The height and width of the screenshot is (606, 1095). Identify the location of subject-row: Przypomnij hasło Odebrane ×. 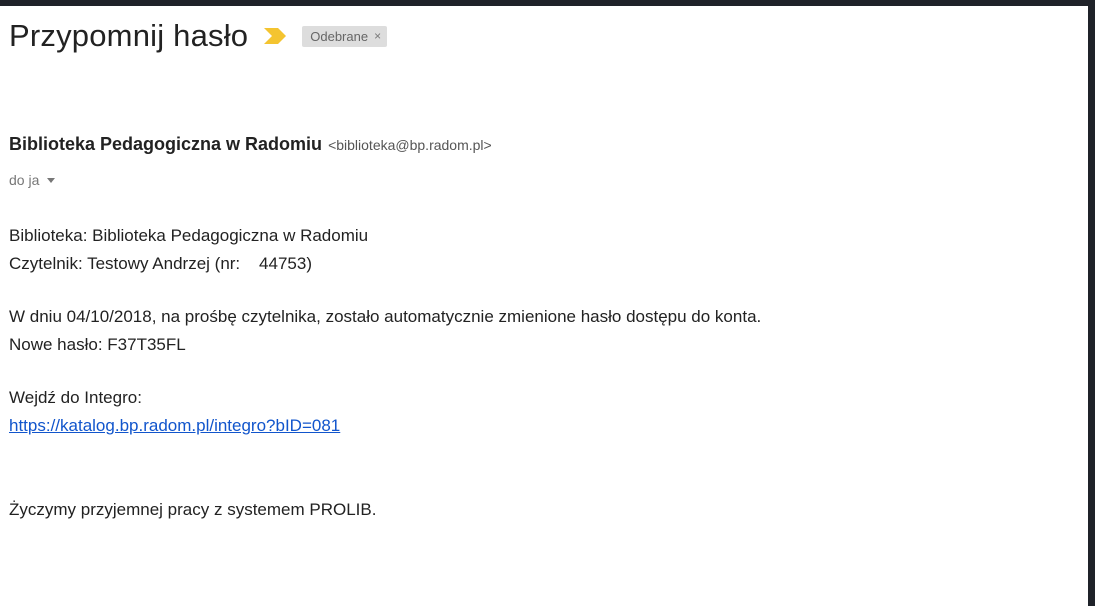
(198, 36).